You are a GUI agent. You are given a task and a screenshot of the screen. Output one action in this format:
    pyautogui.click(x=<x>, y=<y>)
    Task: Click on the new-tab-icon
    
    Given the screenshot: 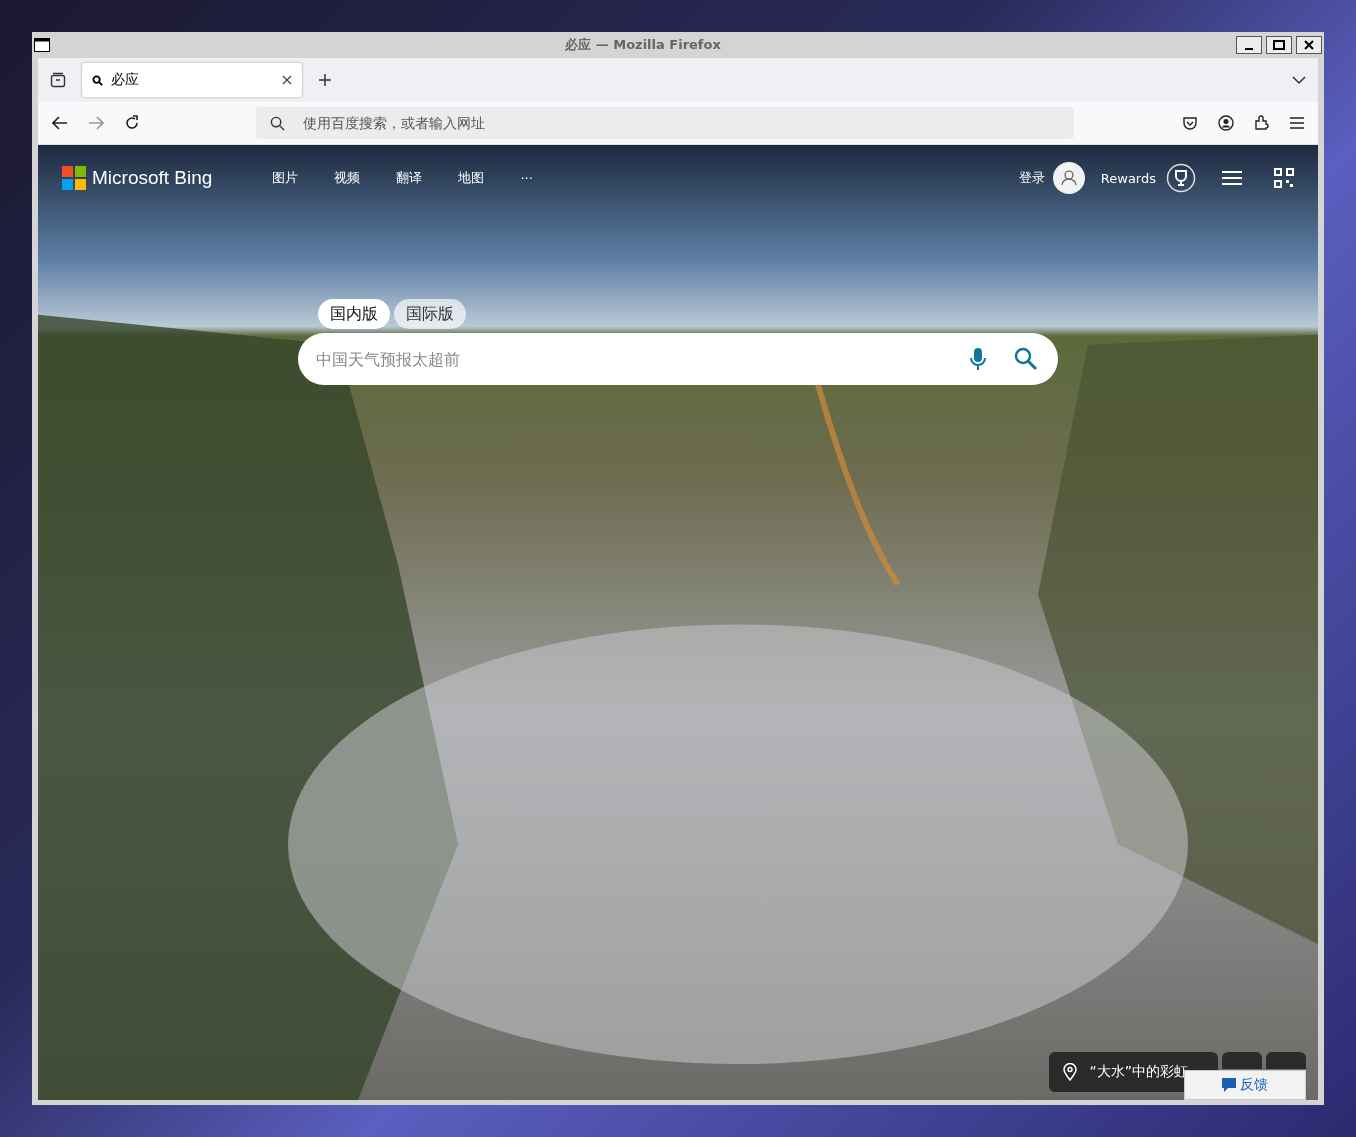 What is the action you would take?
    pyautogui.click(x=325, y=80)
    